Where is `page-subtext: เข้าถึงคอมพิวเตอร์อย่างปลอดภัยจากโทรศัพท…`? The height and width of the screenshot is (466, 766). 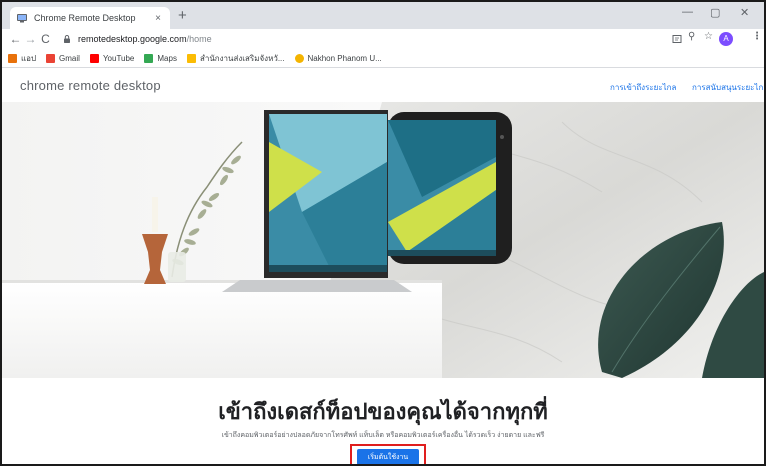
page-subtext: เข้าถึงคอมพิวเตอร์อย่างปลอดภัยจากโทรศัพท… is located at coordinates (383, 435).